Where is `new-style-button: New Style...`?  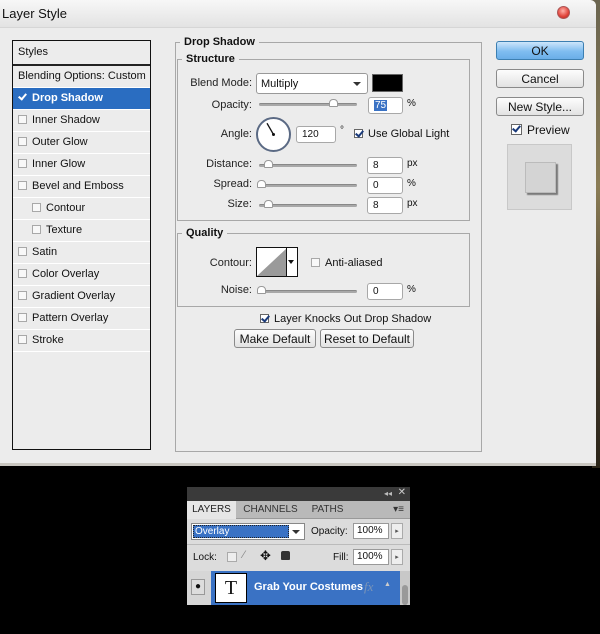
new-style-button: New Style... is located at coordinates (540, 106).